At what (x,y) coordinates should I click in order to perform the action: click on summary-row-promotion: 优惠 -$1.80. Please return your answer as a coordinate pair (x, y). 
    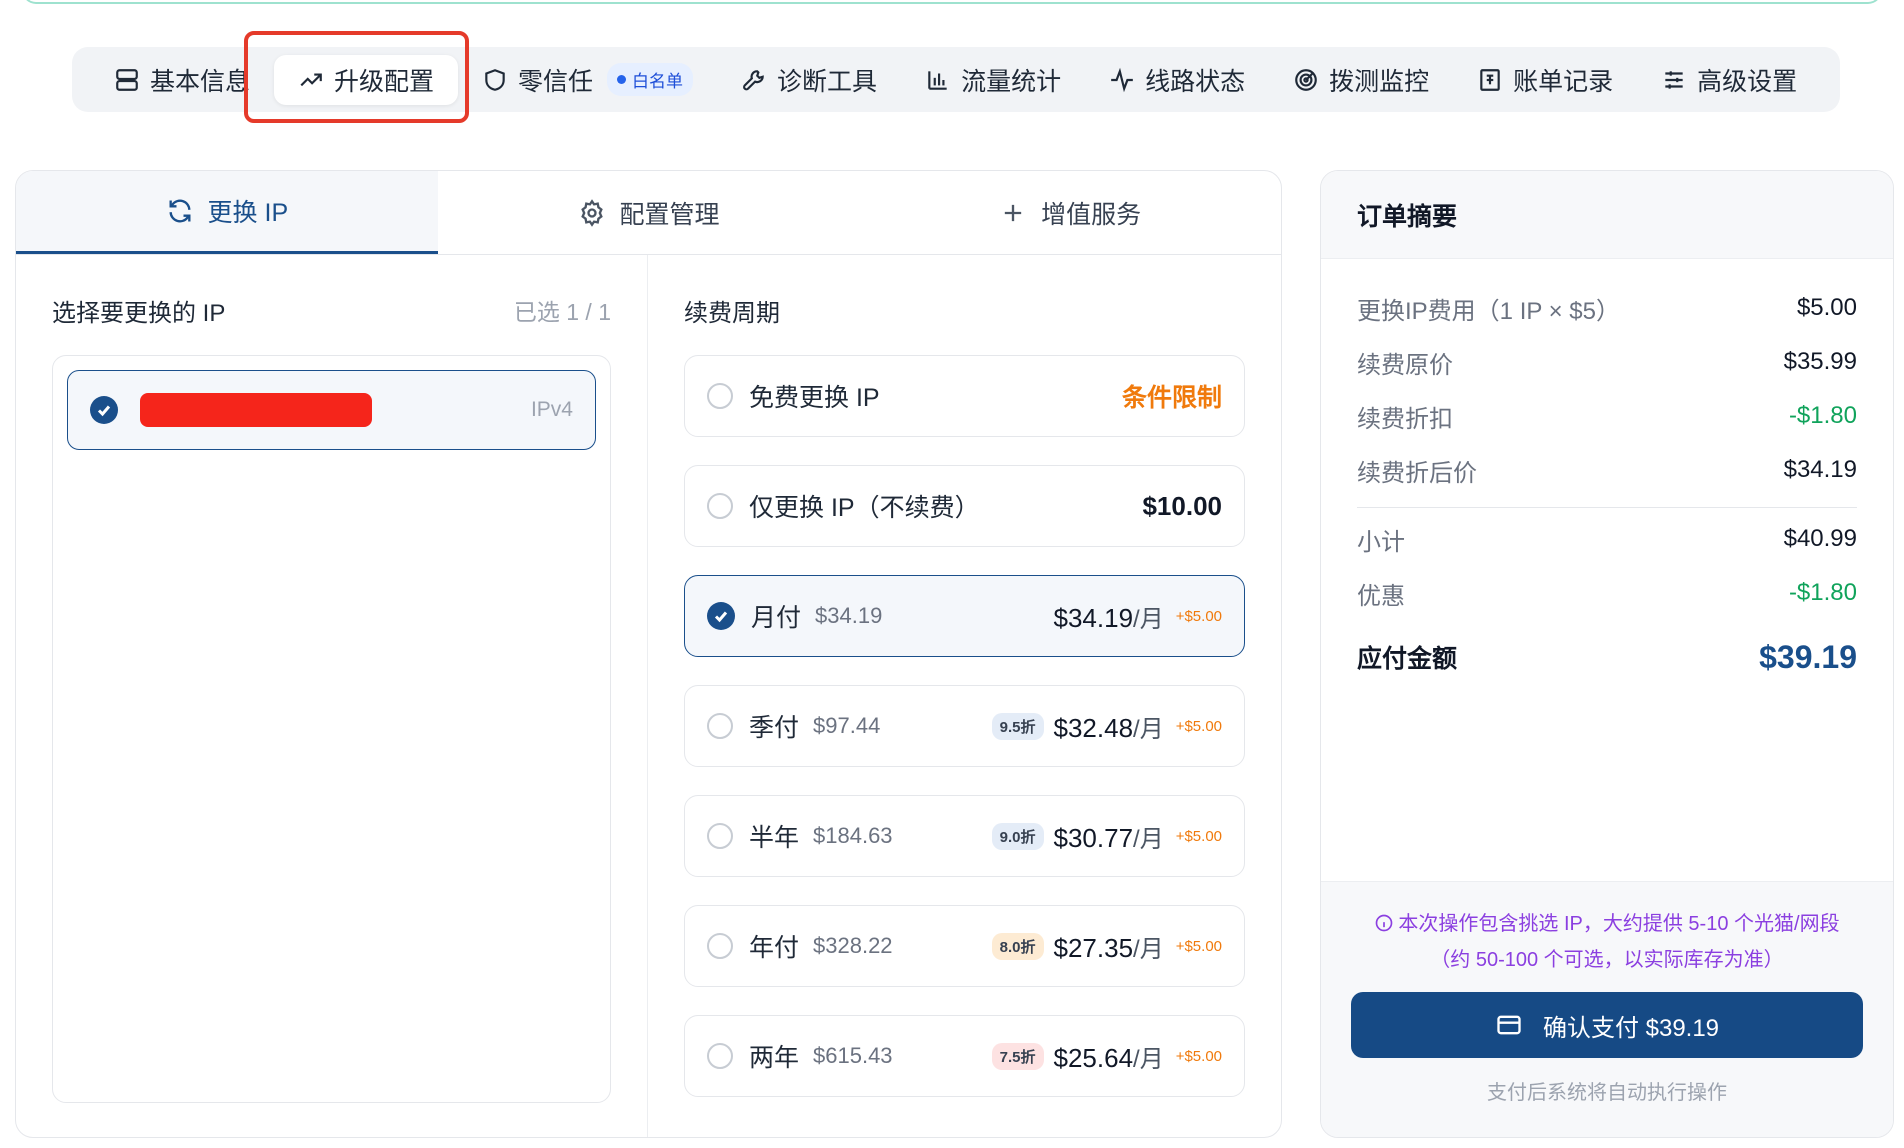
    Looking at the image, I should click on (1607, 593).